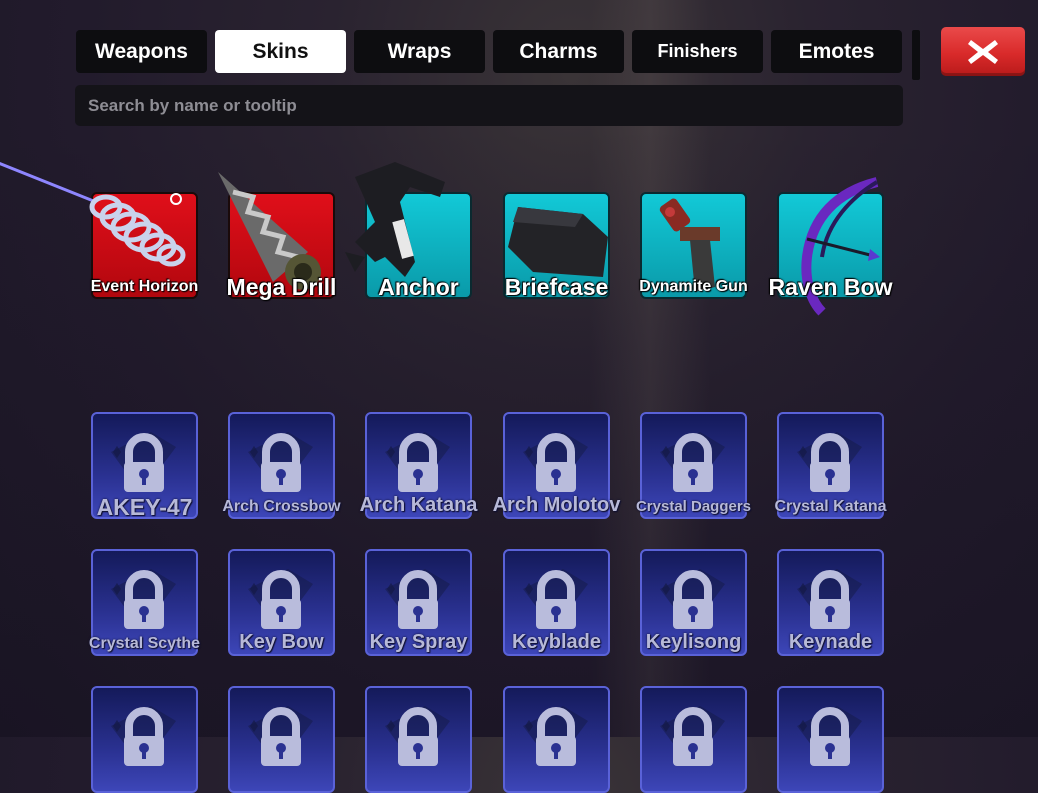 This screenshot has height=793, width=1038. I want to click on search-bar, so click(489, 105).